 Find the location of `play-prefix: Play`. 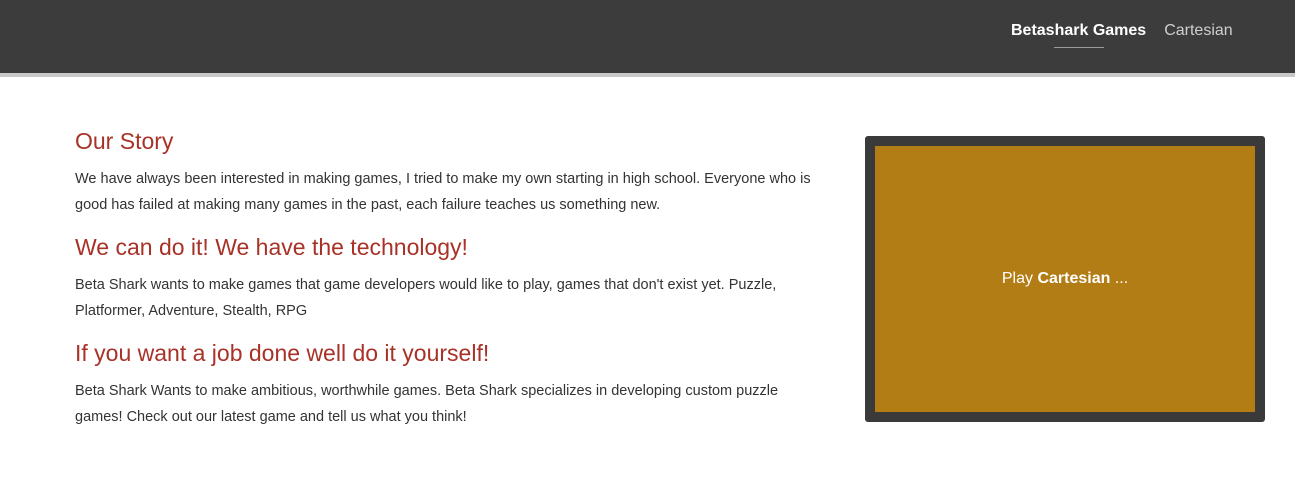

play-prefix: Play is located at coordinates (1019, 278).